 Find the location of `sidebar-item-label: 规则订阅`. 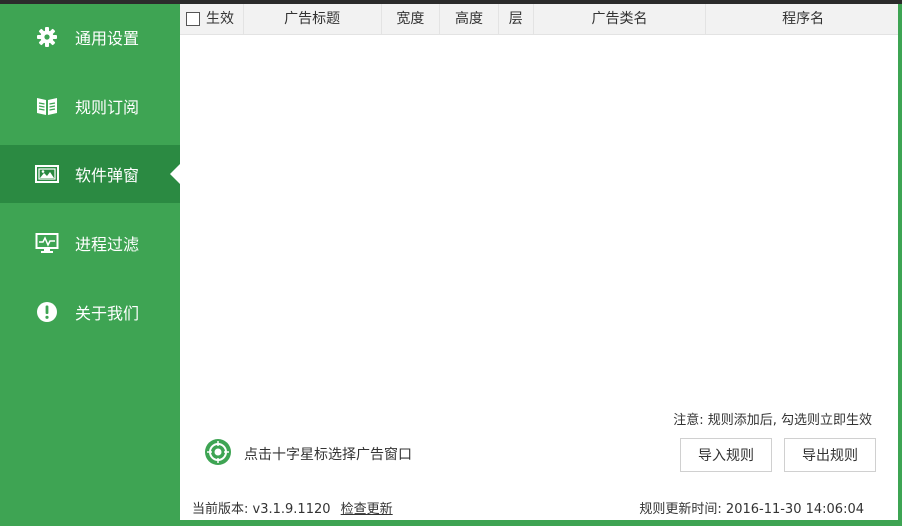

sidebar-item-label: 规则订阅 is located at coordinates (107, 107).